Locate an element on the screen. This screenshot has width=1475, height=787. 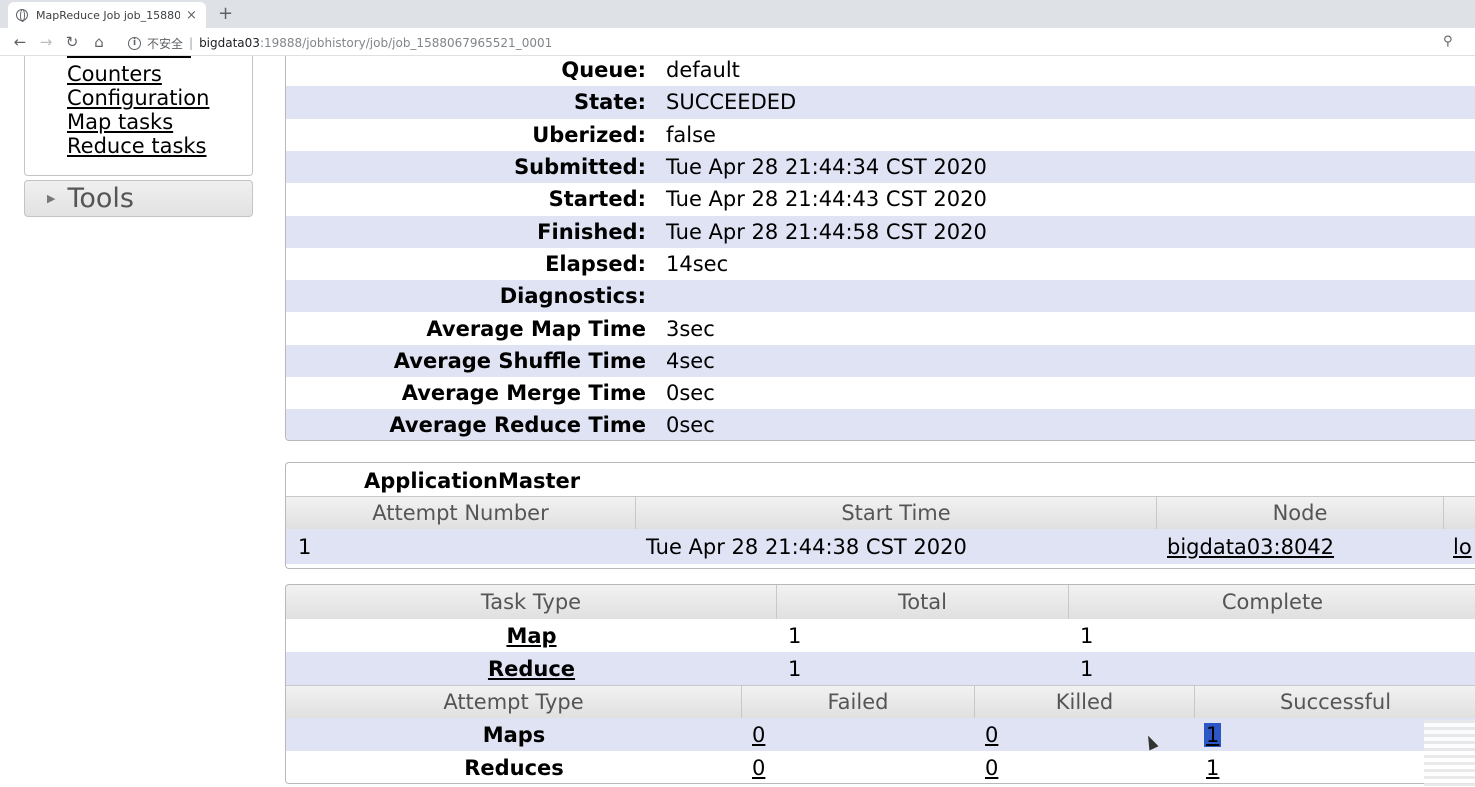
info-key: Elapsed: is located at coordinates (595, 263).